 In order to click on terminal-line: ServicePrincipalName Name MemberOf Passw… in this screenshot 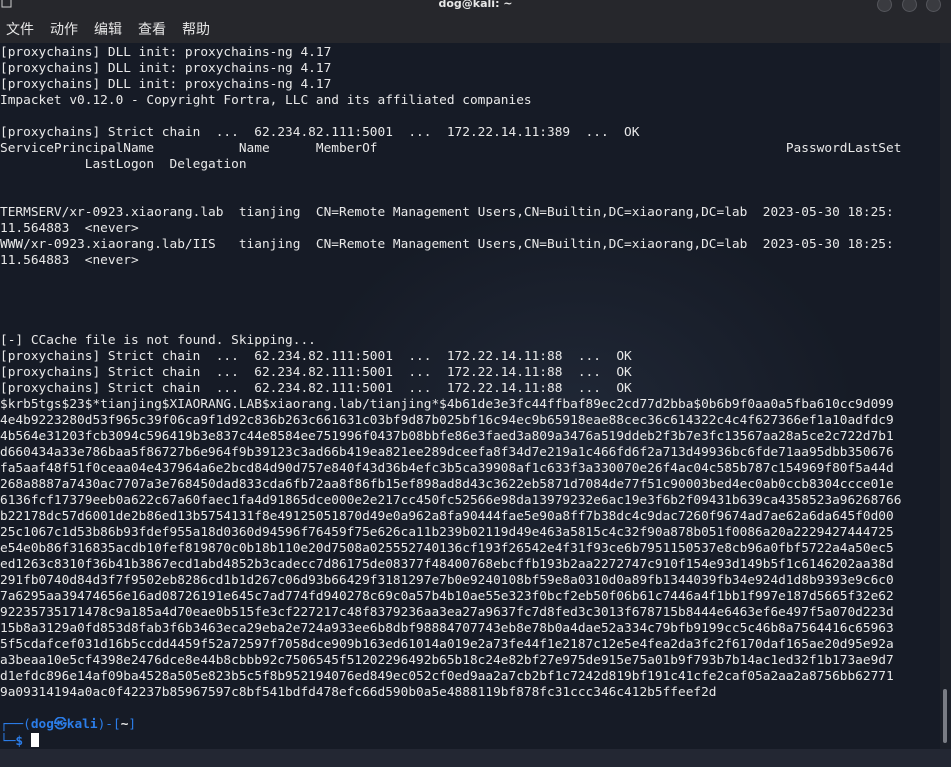, I will do `click(451, 148)`.